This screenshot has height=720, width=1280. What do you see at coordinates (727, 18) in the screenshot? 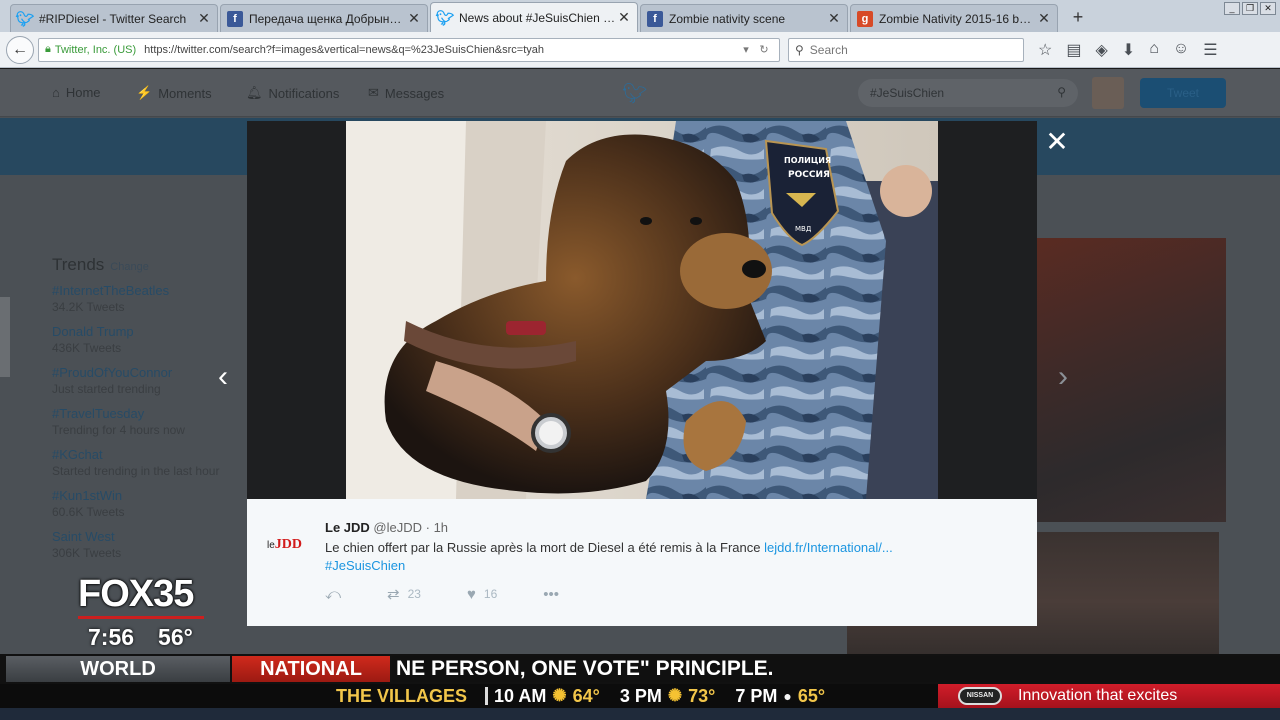
I see `tab-label: Zombie nativity scene` at bounding box center [727, 18].